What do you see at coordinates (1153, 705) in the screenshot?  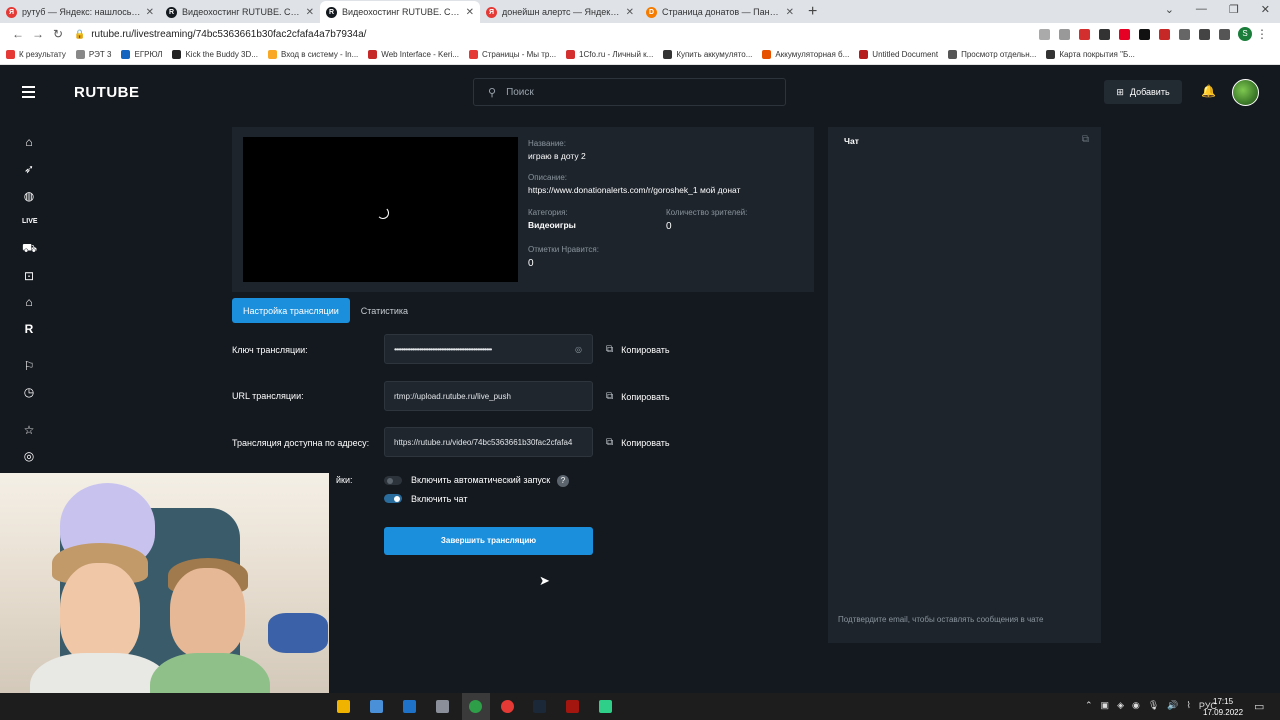 I see `microphone-icon: 🎙` at bounding box center [1153, 705].